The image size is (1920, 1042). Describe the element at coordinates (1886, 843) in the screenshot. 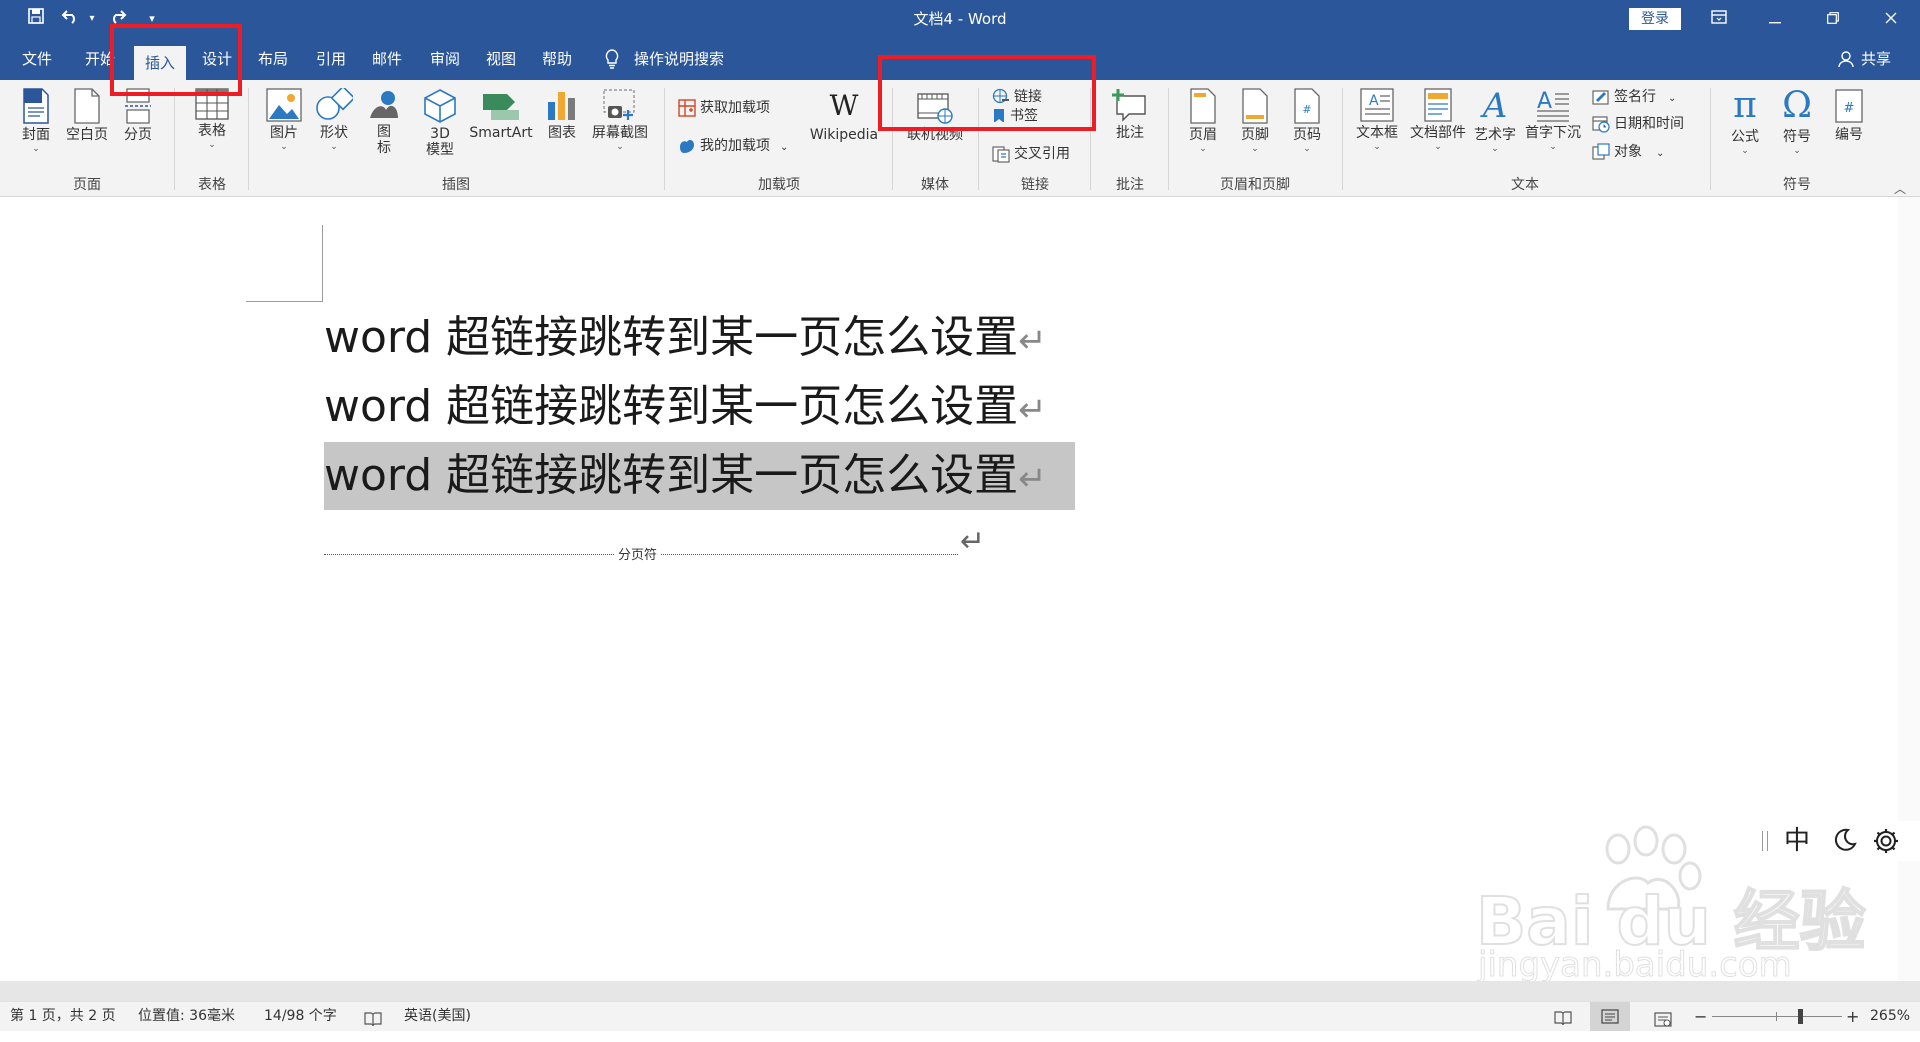

I see `gear-icon` at that location.